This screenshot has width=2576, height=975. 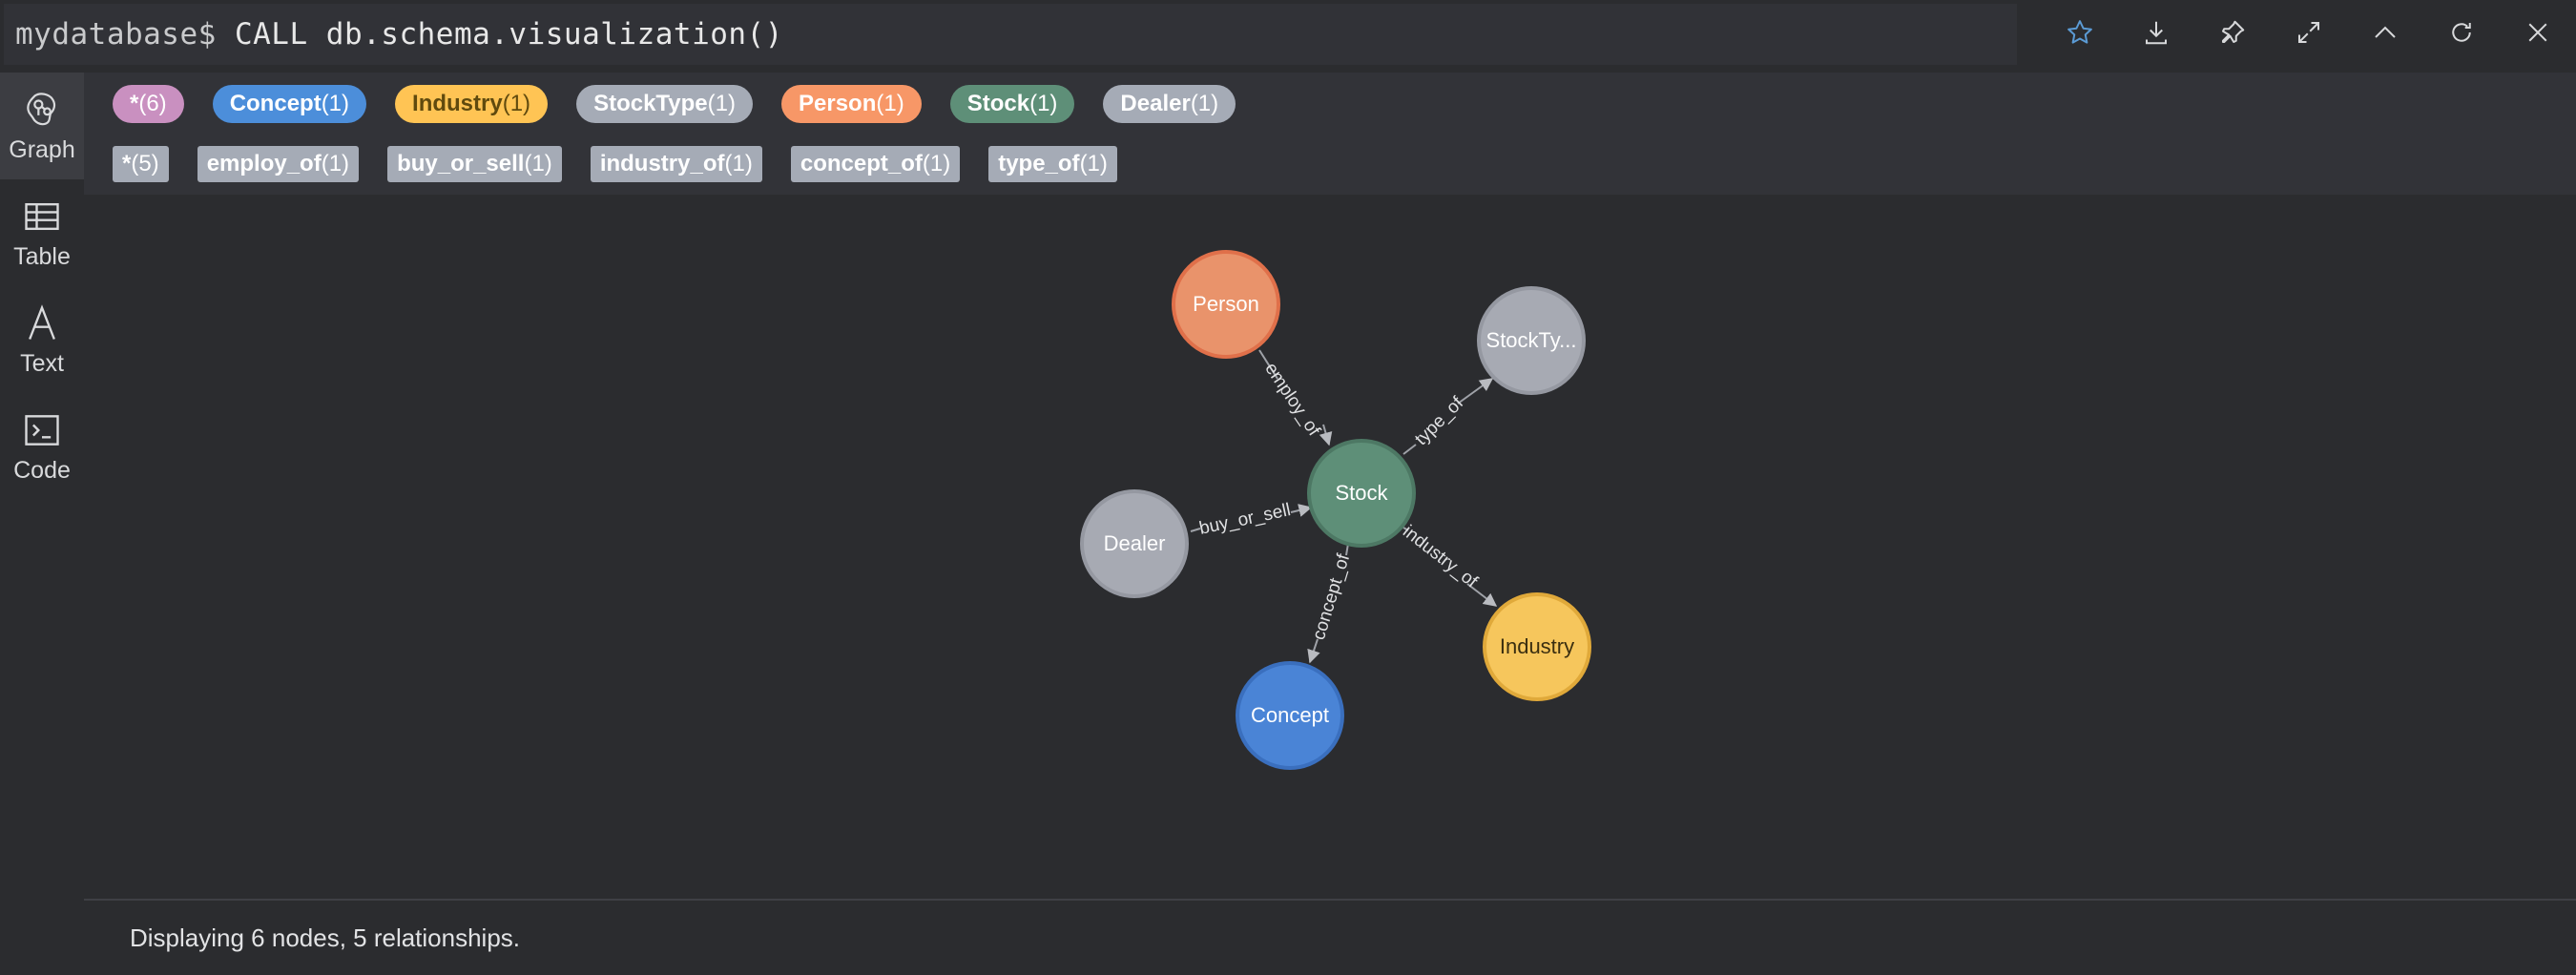 What do you see at coordinates (116, 34) in the screenshot?
I see `database-prompt: mydatabase$` at bounding box center [116, 34].